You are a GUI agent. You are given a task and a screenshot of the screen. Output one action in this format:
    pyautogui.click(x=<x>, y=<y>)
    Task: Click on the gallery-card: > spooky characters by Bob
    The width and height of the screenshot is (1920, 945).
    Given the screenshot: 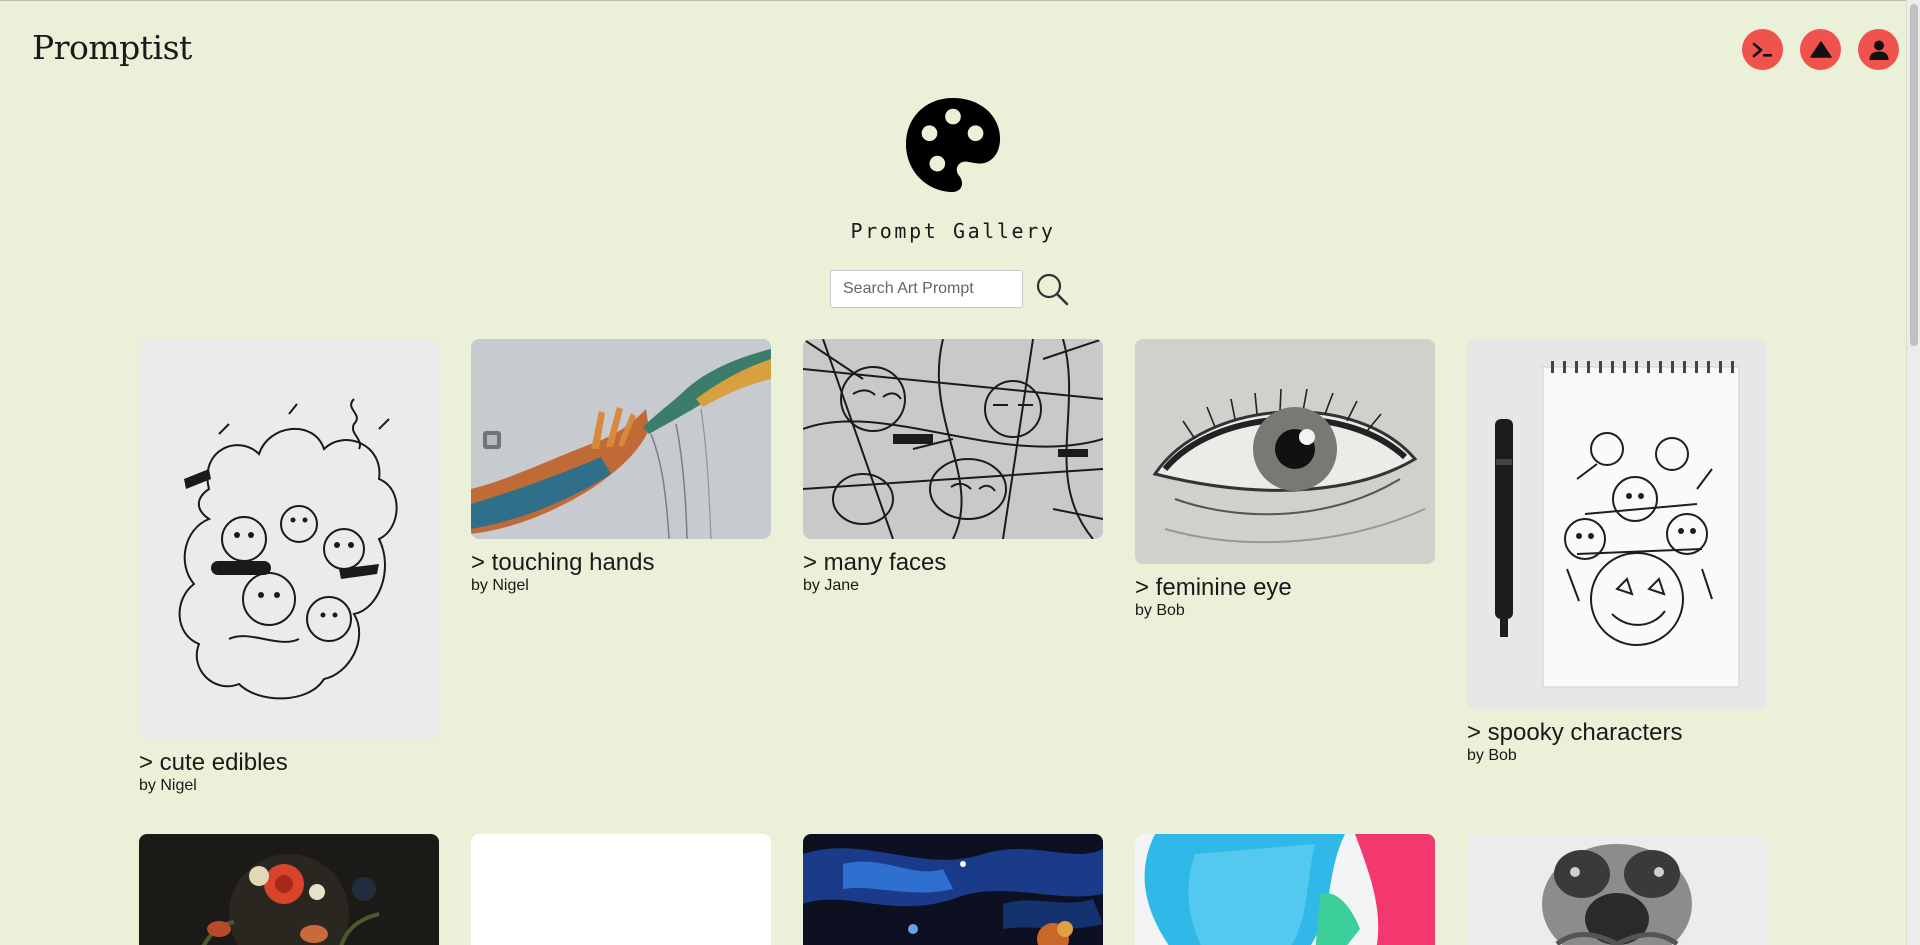 What is the action you would take?
    pyautogui.click(x=1617, y=552)
    